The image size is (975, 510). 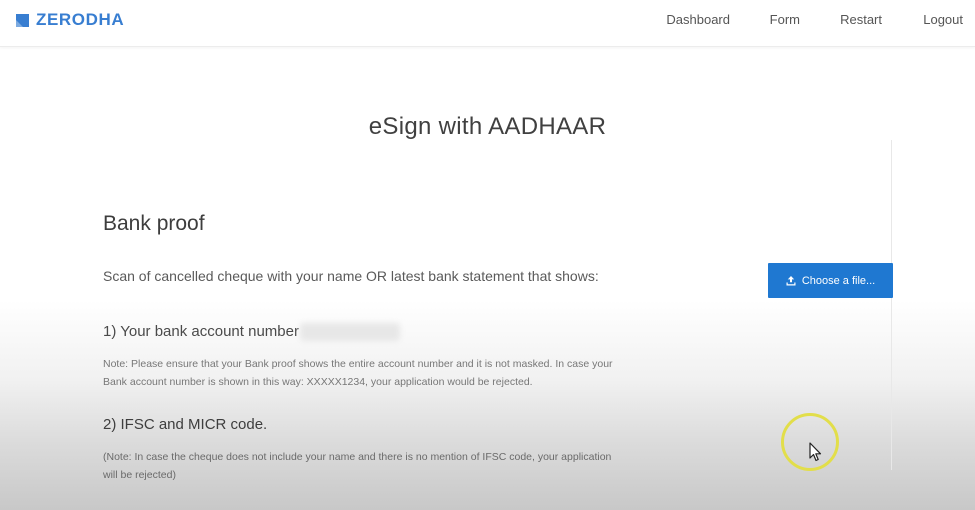 I want to click on nav-restart: Restart, so click(x=861, y=19).